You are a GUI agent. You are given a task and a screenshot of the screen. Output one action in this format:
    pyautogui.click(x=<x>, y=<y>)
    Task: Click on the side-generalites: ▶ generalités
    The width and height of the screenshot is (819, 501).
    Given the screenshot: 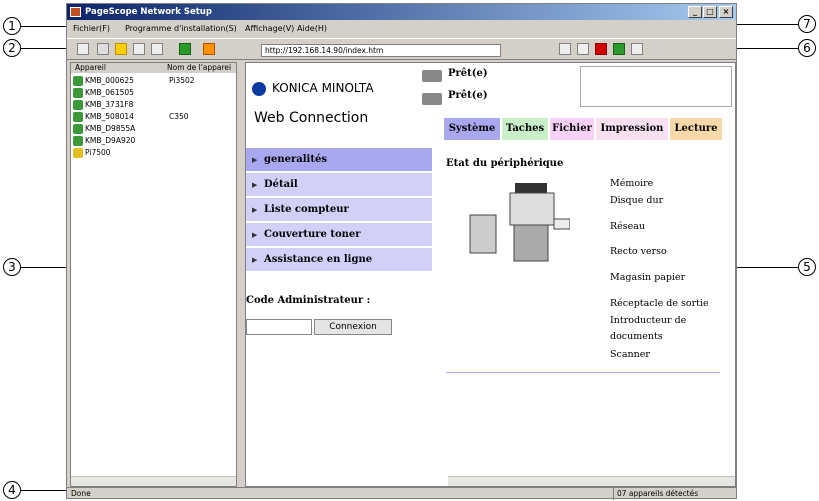 What is the action you would take?
    pyautogui.click(x=339, y=160)
    